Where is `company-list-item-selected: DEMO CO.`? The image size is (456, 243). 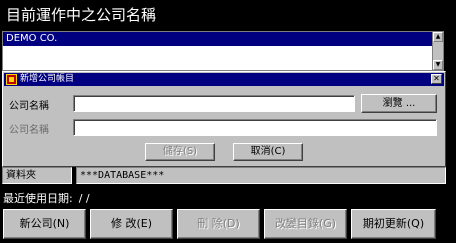 company-list-item-selected: DEMO CO. is located at coordinates (218, 39).